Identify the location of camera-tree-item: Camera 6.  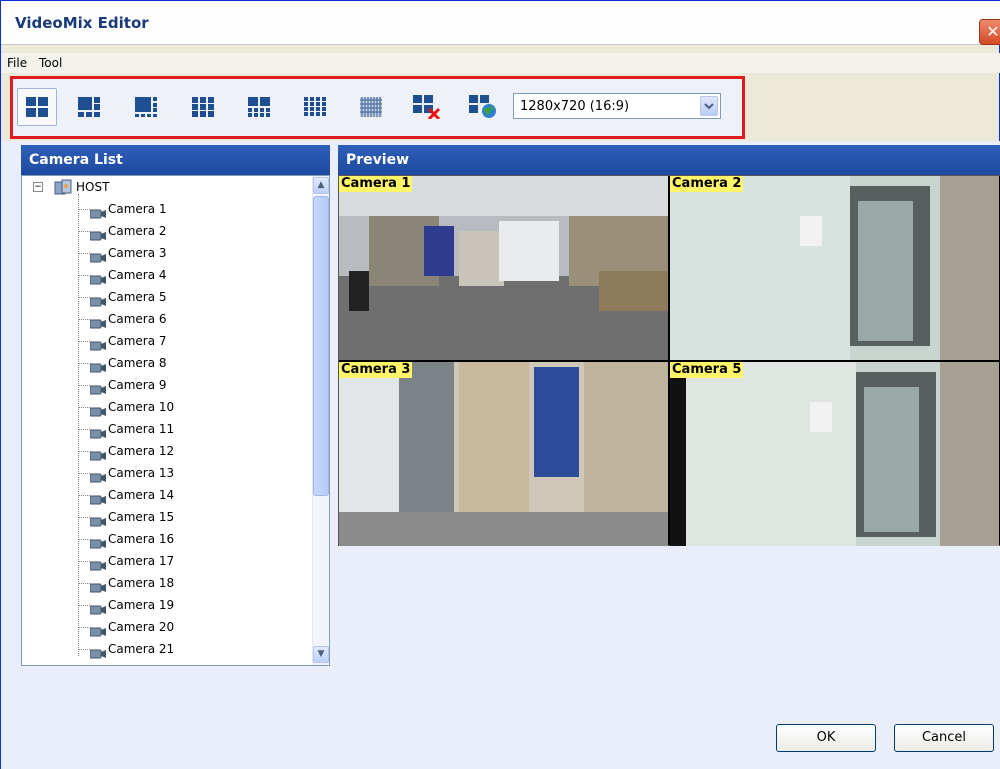
(167, 319).